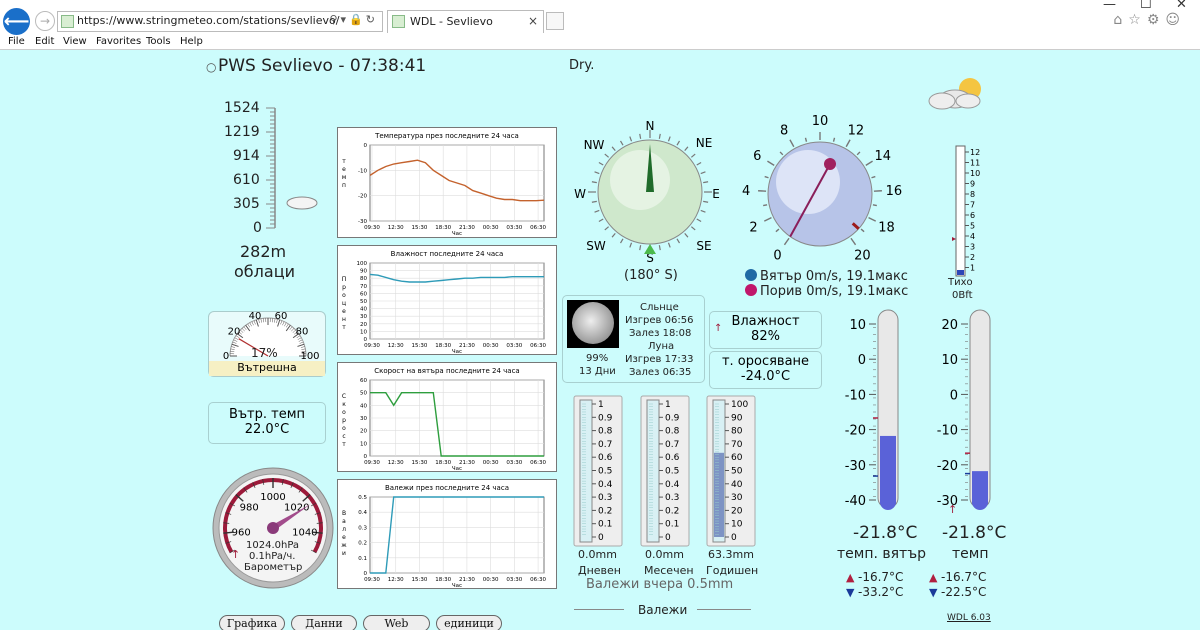  Describe the element at coordinates (605, 432) in the screenshot. I see `rain-gauge-tick-label: 0.8` at that location.